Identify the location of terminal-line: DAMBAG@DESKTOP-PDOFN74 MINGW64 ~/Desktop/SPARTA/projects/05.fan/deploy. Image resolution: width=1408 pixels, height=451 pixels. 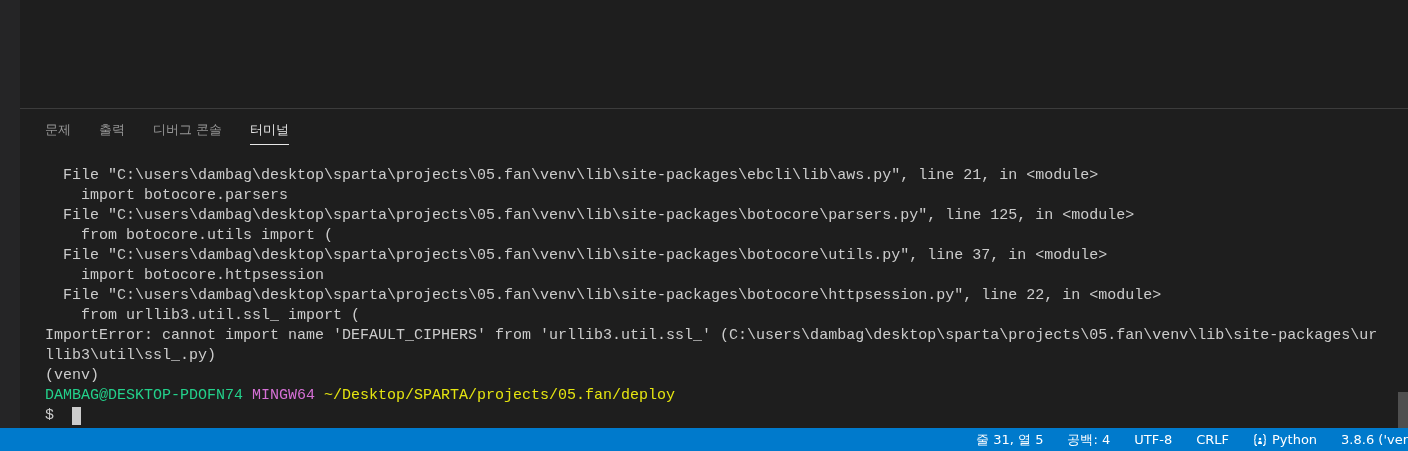
(361, 396).